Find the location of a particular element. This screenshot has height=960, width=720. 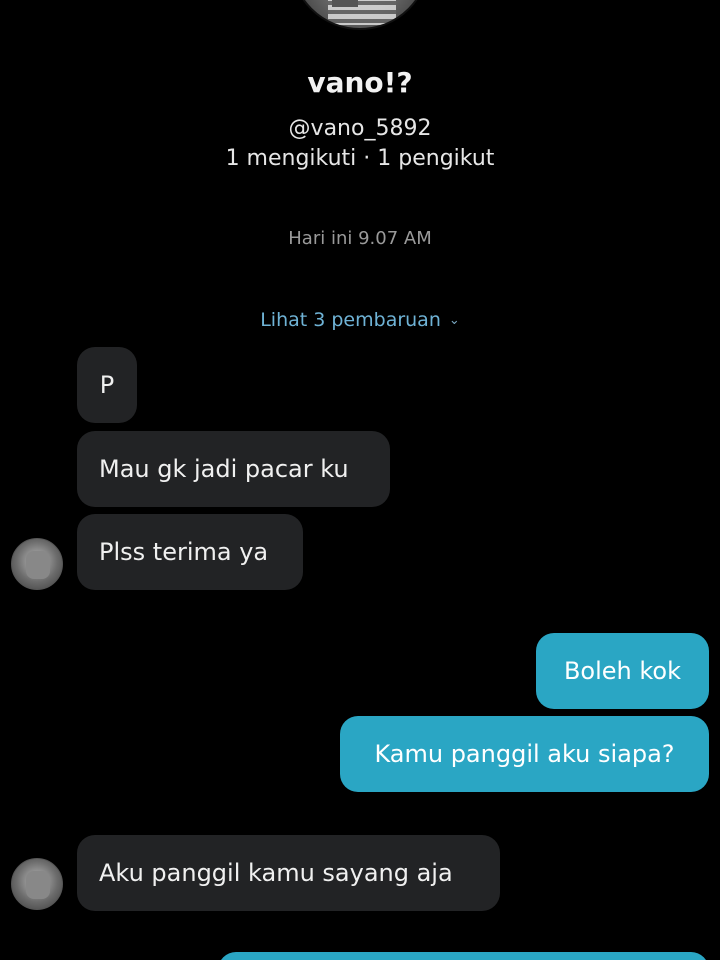

profile-avatar is located at coordinates (360, 15).